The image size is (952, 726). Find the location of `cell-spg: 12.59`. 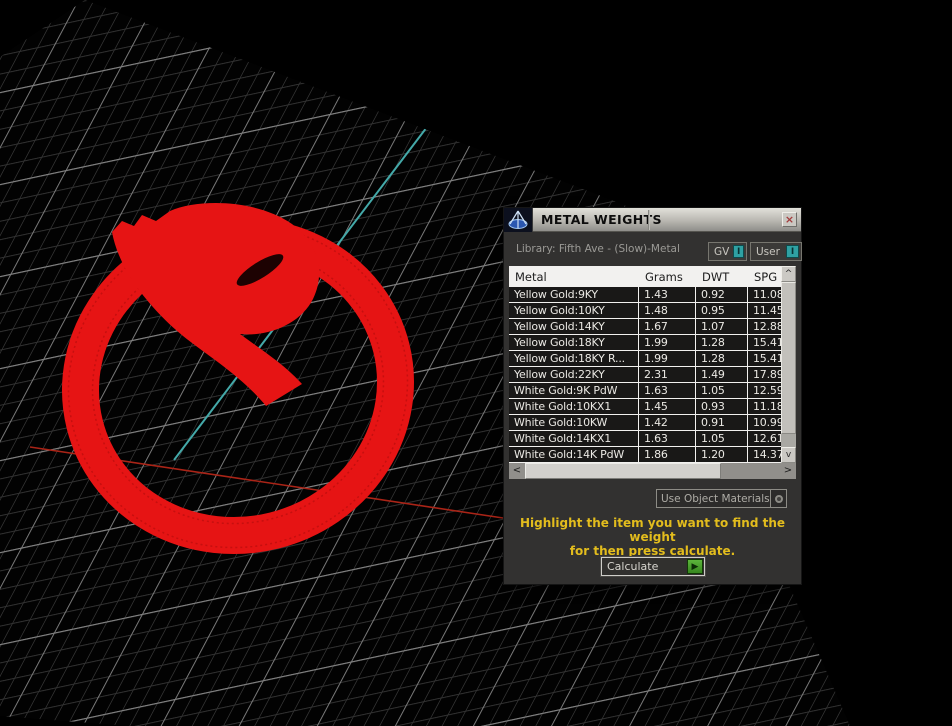

cell-spg: 12.59 is located at coordinates (764, 391).